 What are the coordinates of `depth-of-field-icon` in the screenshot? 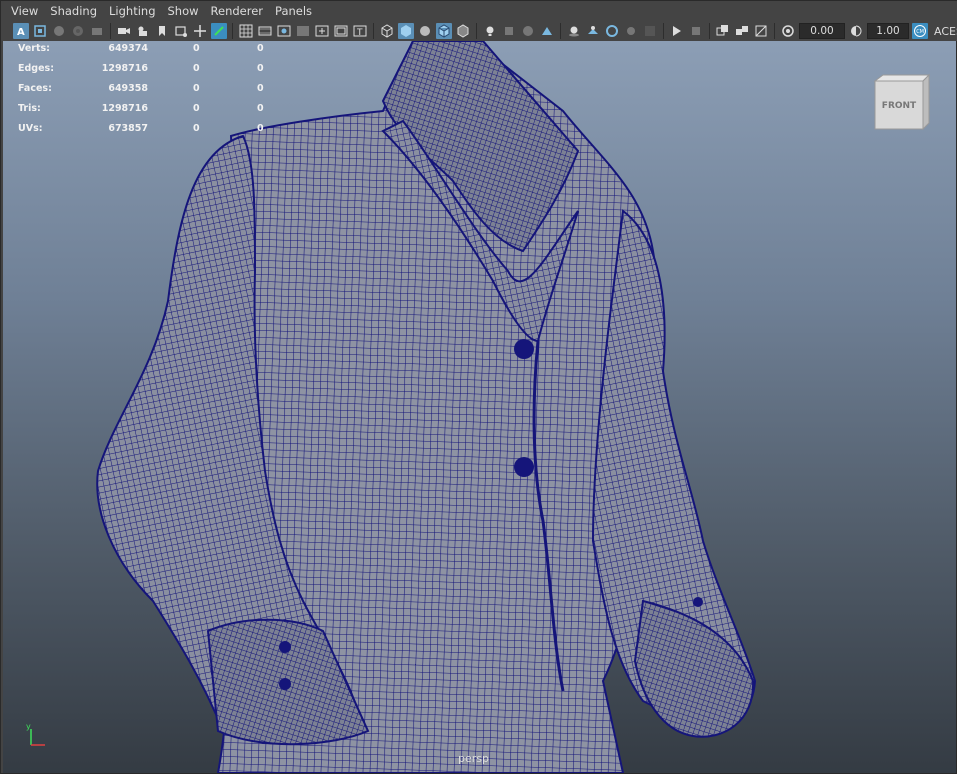 It's located at (593, 31).